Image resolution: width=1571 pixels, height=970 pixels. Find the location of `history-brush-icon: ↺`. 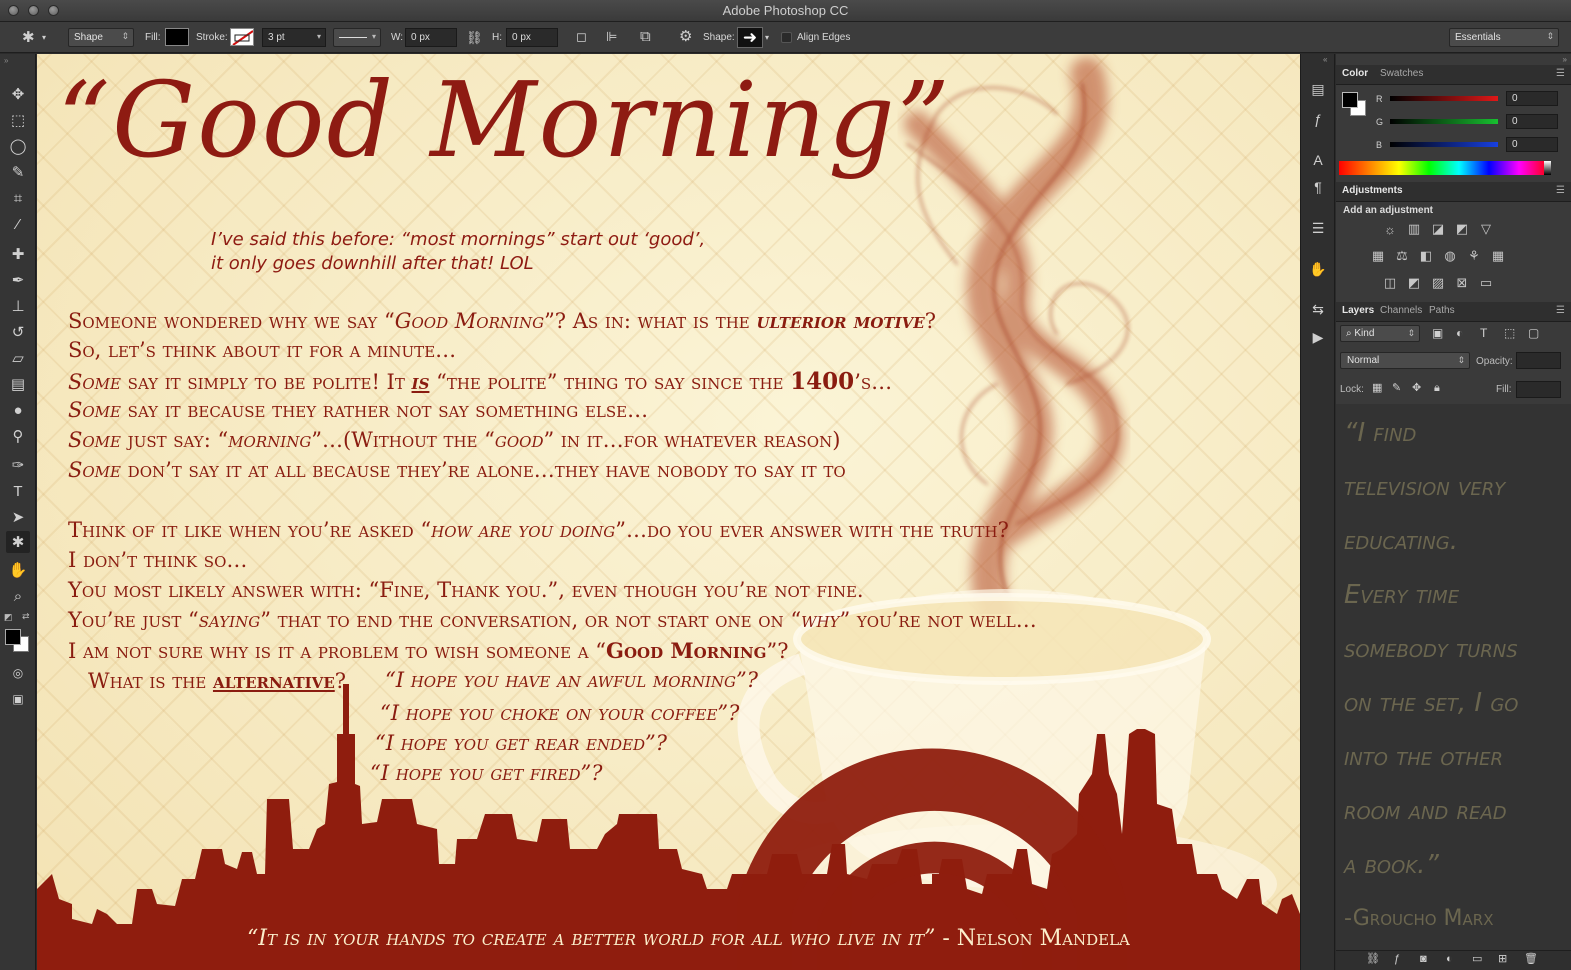

history-brush-icon: ↺ is located at coordinates (18, 332).